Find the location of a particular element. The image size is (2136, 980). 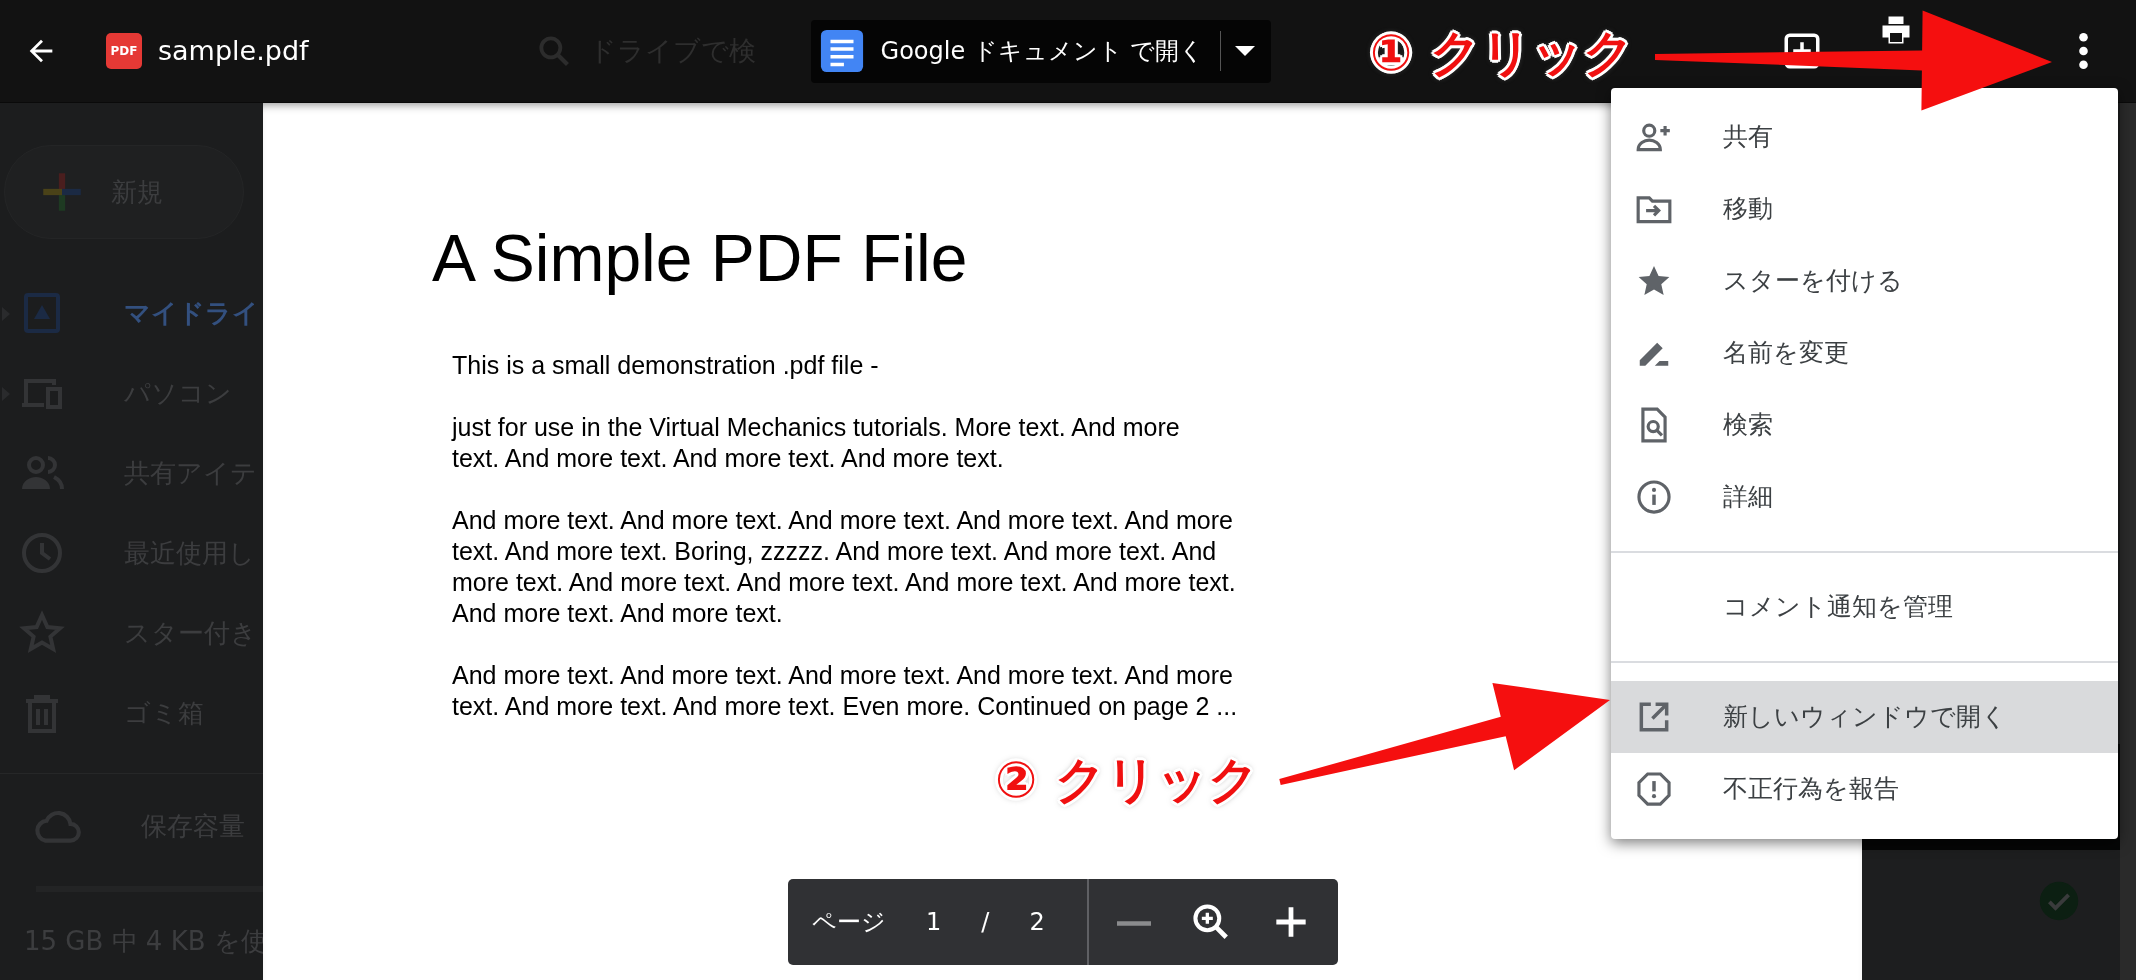

more-vertical-icon is located at coordinates (2083, 51).